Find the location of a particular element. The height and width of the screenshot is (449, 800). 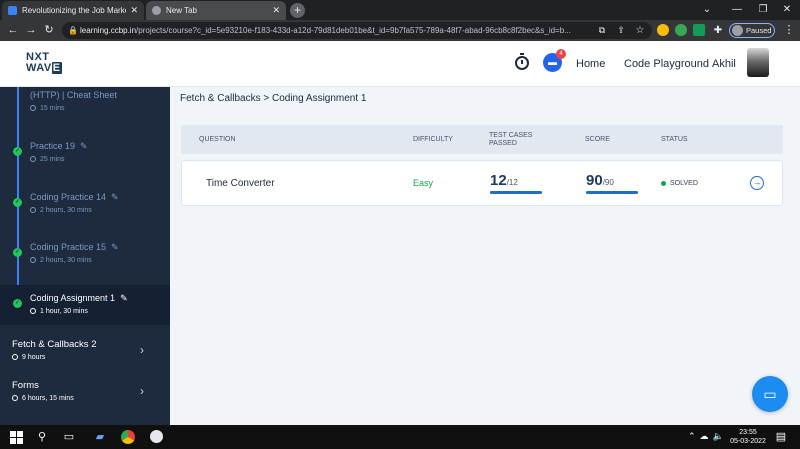

sidebar-item-label: (HTTP) | Cheat Sheet is located at coordinates (73, 95).